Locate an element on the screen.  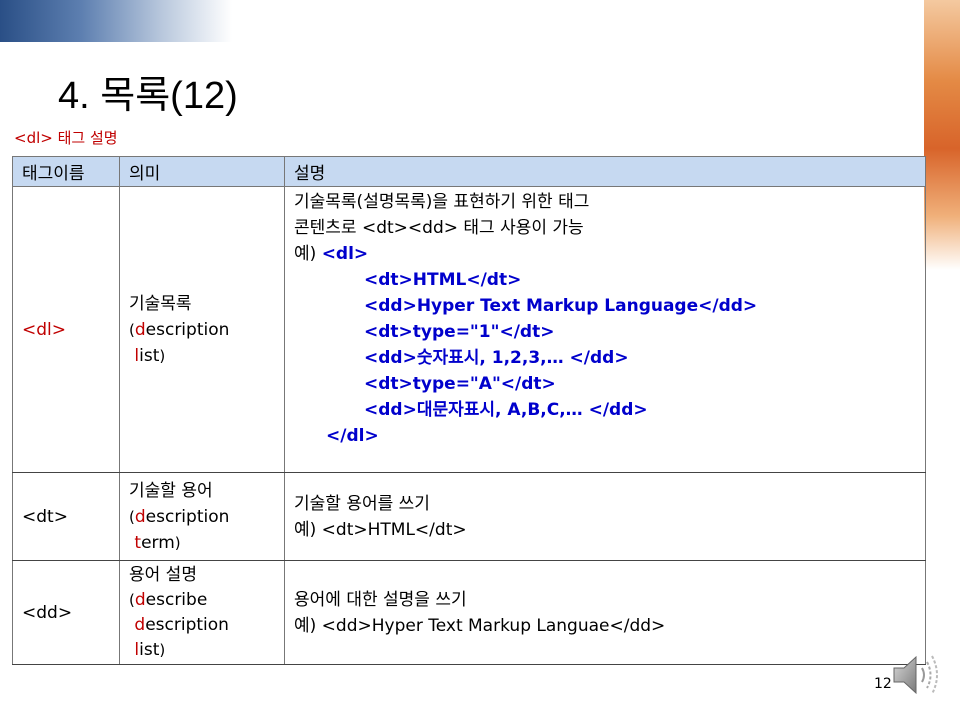
table-caption: <dl> 태그 설명 is located at coordinates (66, 138).